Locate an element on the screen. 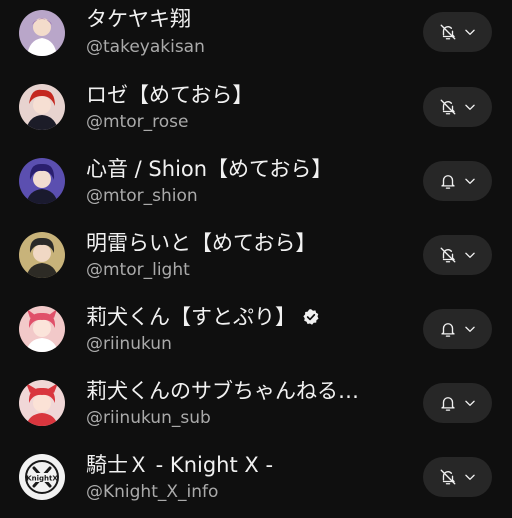 The width and height of the screenshot is (512, 518). channel-name: 莉犬くん【すとぷり】 is located at coordinates (203, 317).